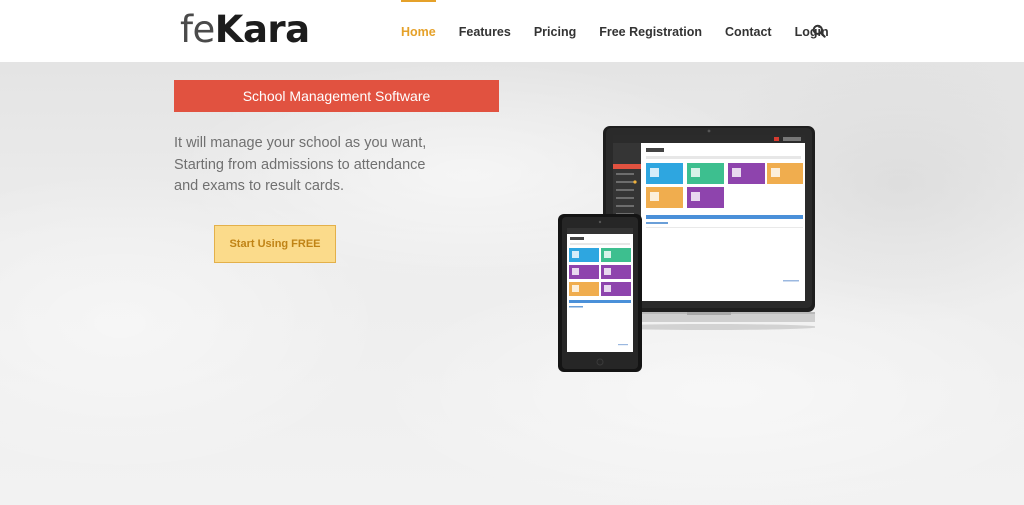 The image size is (1024, 505). I want to click on nav-pricing: Pricing, so click(555, 31).